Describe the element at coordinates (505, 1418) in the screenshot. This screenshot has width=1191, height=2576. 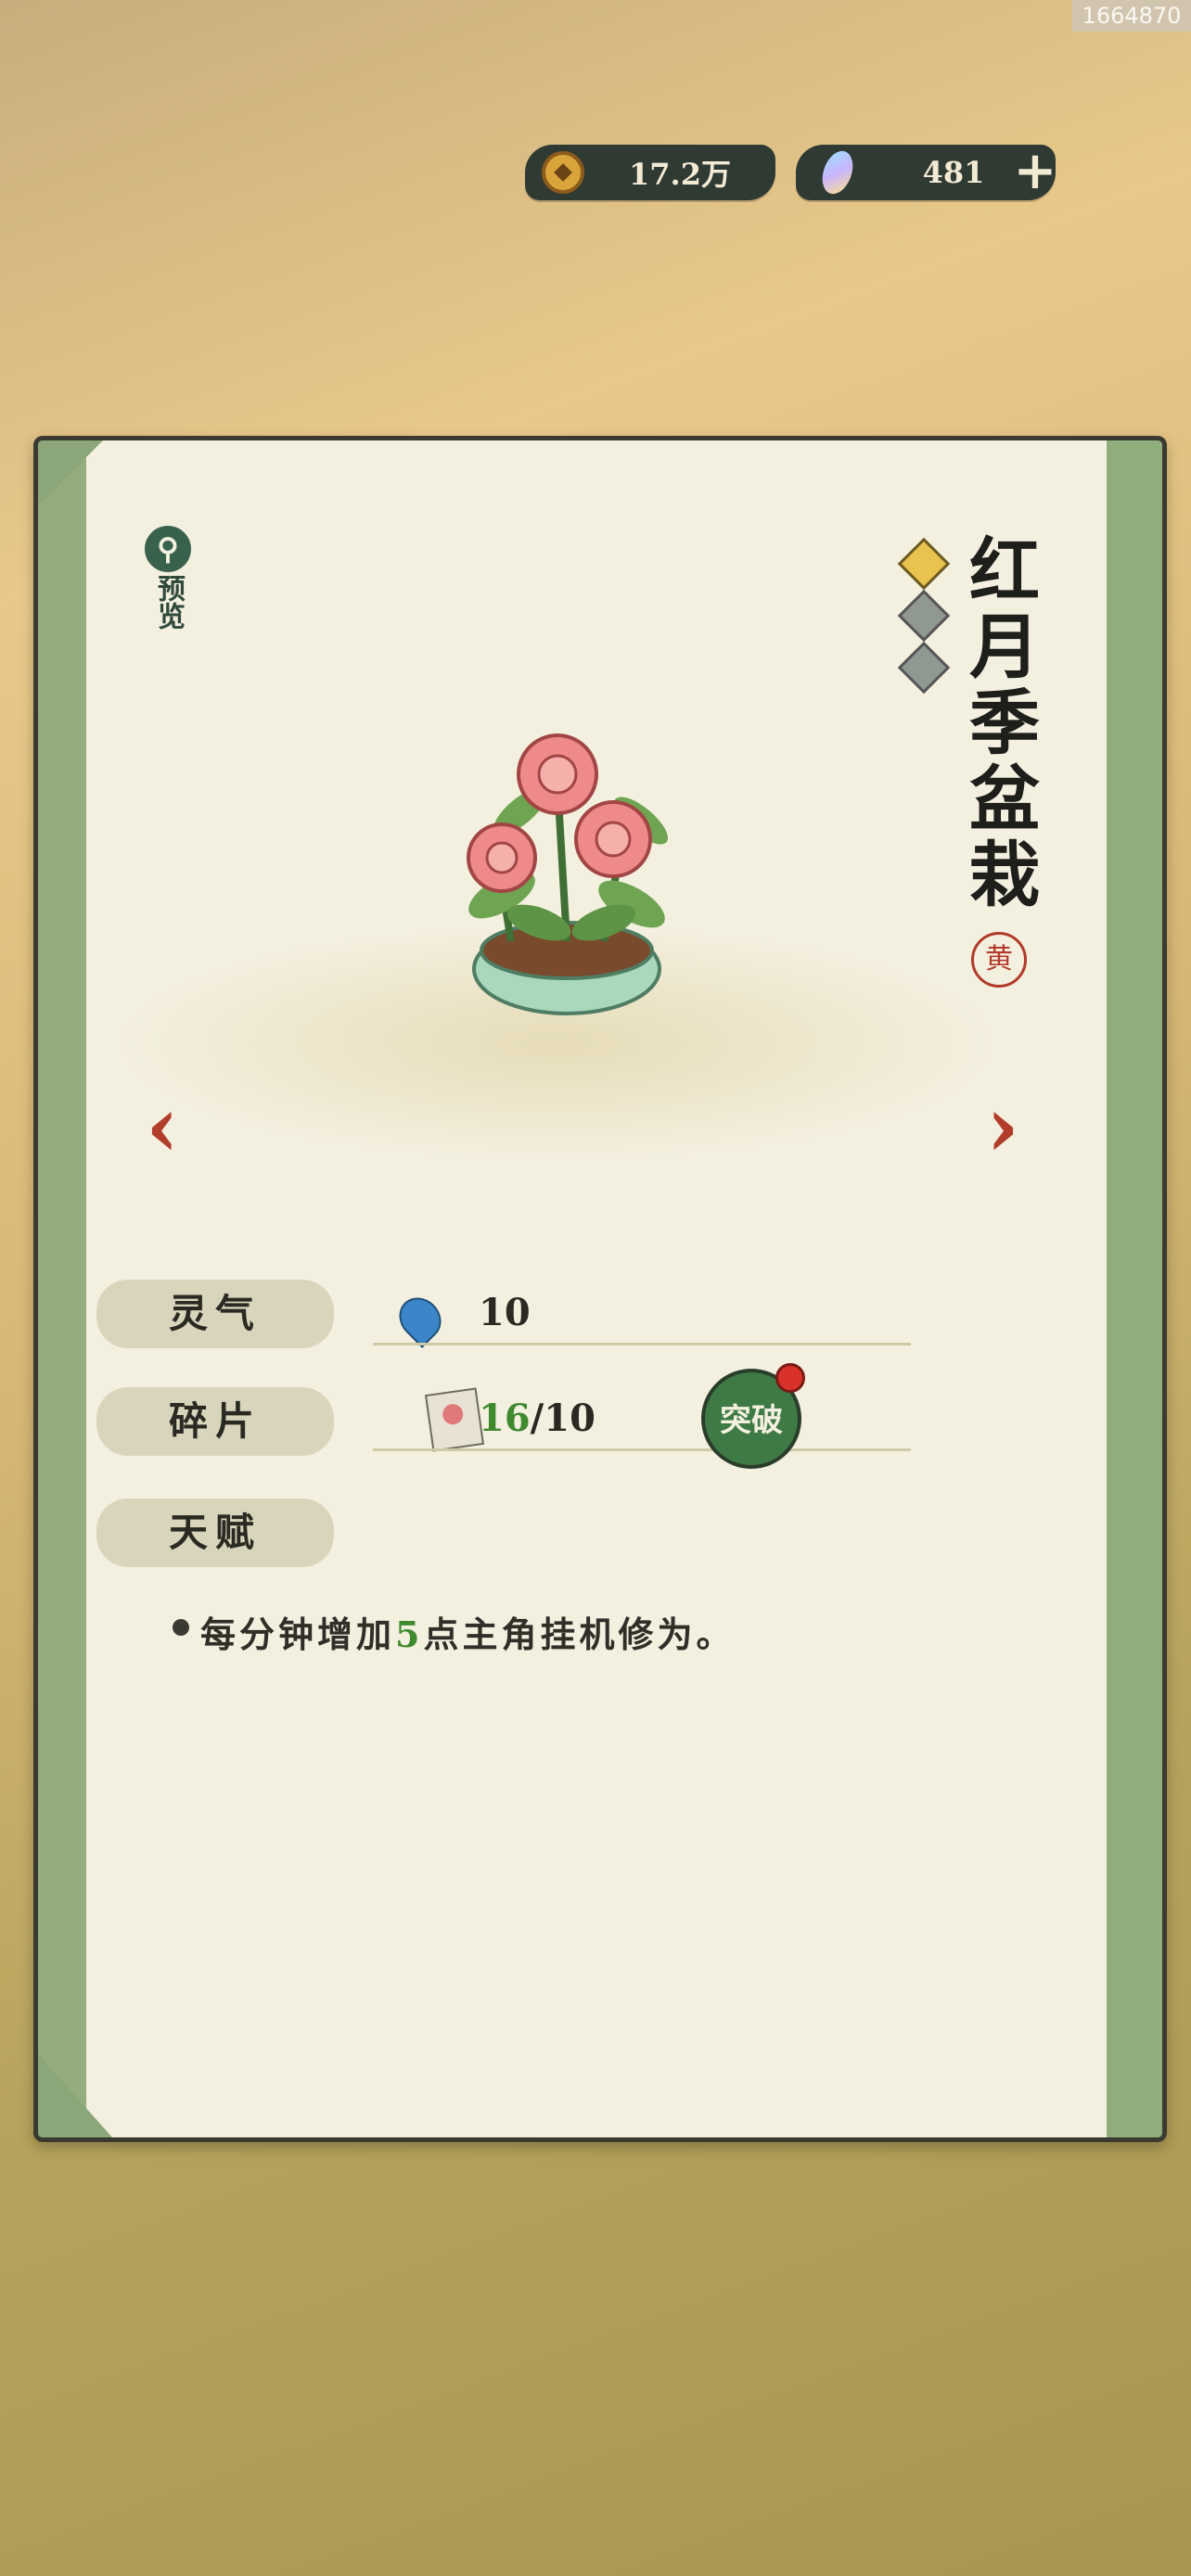
I see `fragments-current: 16` at that location.